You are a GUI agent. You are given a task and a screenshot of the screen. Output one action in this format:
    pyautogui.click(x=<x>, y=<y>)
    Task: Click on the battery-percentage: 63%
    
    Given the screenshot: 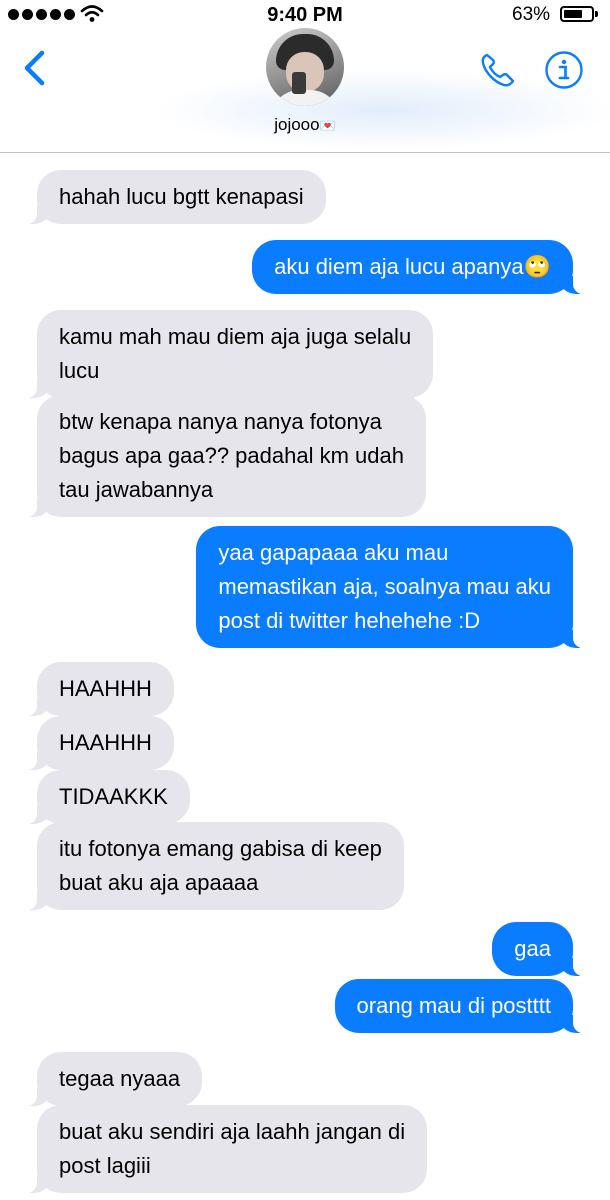 What is the action you would take?
    pyautogui.click(x=531, y=14)
    